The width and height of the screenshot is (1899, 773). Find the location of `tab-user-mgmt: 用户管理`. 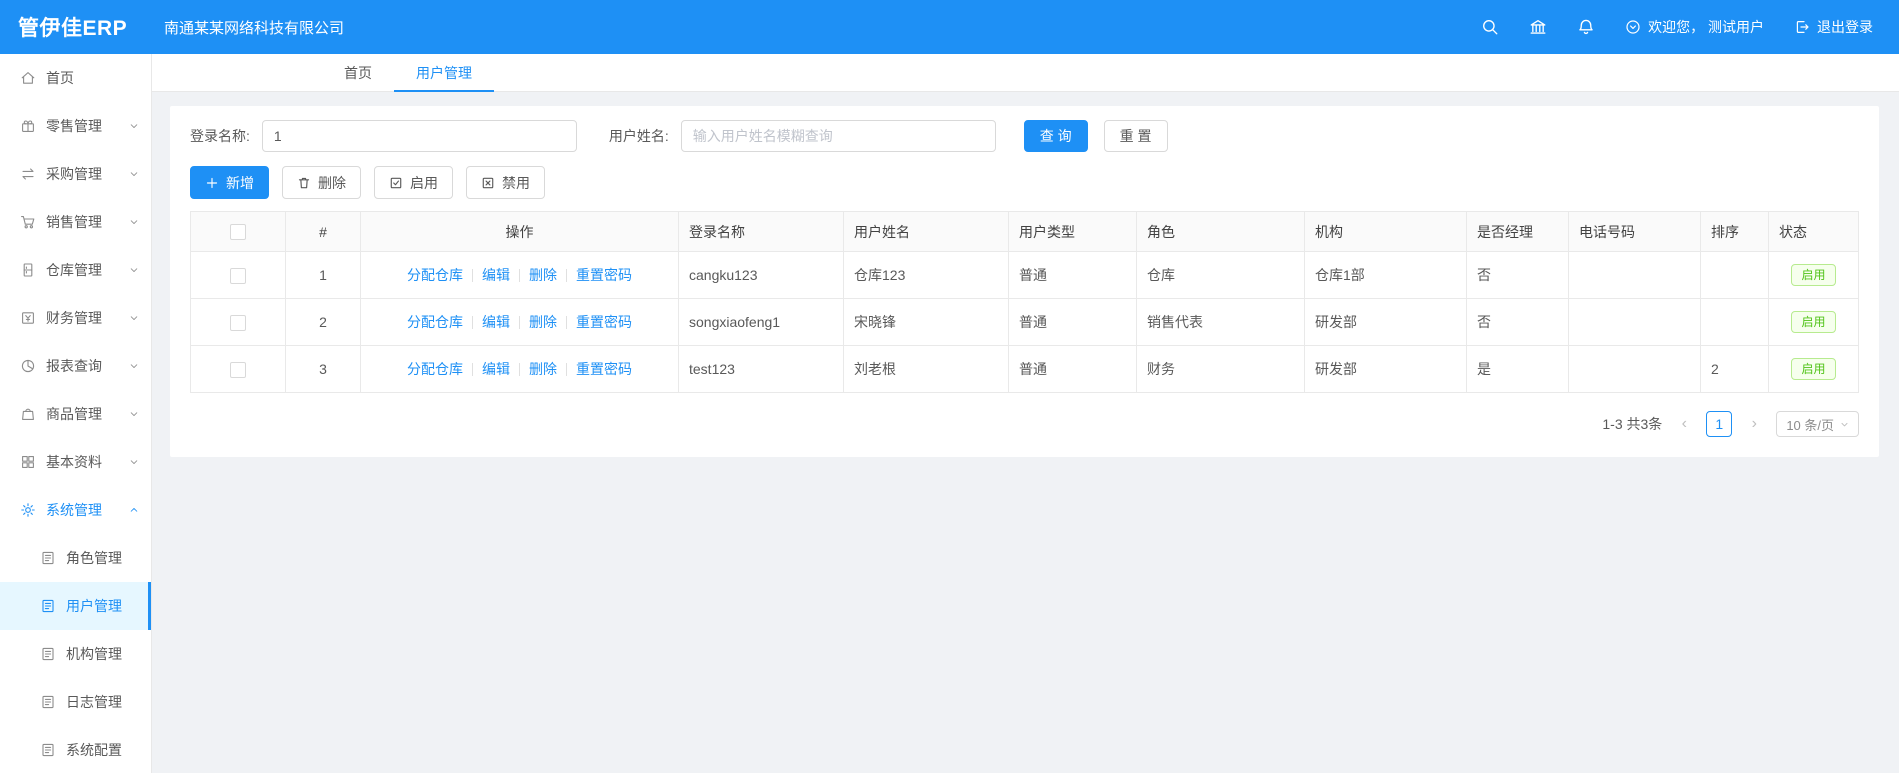

tab-user-mgmt: 用户管理 is located at coordinates (444, 73).